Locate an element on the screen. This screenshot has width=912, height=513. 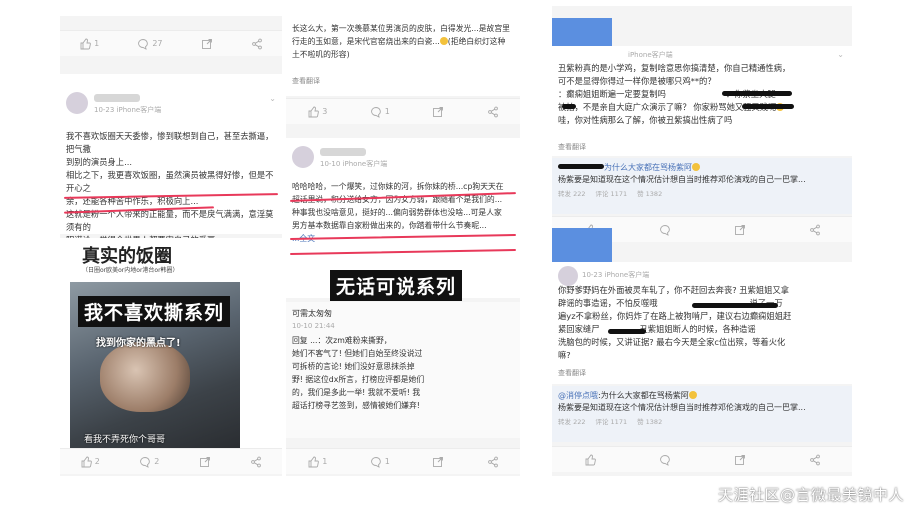
reply-line: 可拆桥的言论! 她们没好意思抹杀掉 is located at coordinates (353, 366).